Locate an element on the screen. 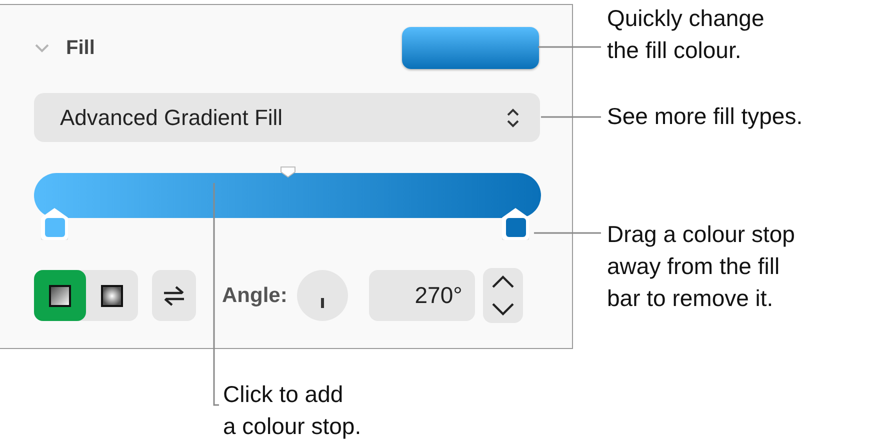 The width and height of the screenshot is (878, 447). angle-stepper is located at coordinates (503, 295).